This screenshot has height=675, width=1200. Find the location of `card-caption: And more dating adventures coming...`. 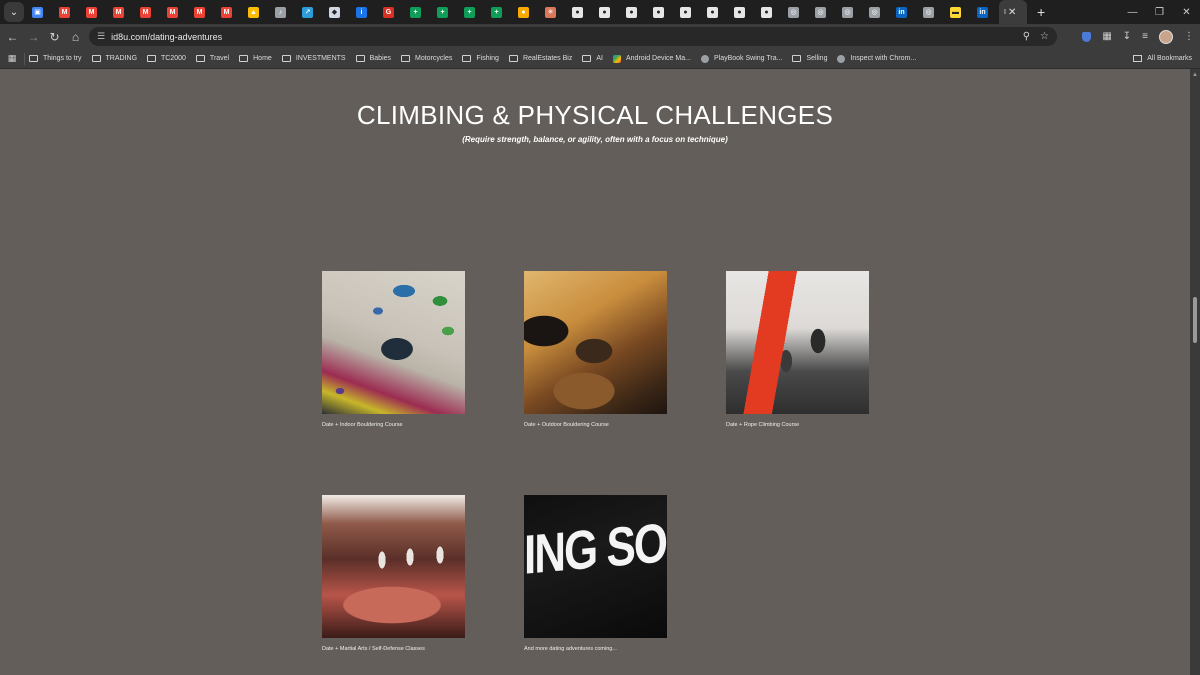

card-caption: And more dating adventures coming... is located at coordinates (595, 649).